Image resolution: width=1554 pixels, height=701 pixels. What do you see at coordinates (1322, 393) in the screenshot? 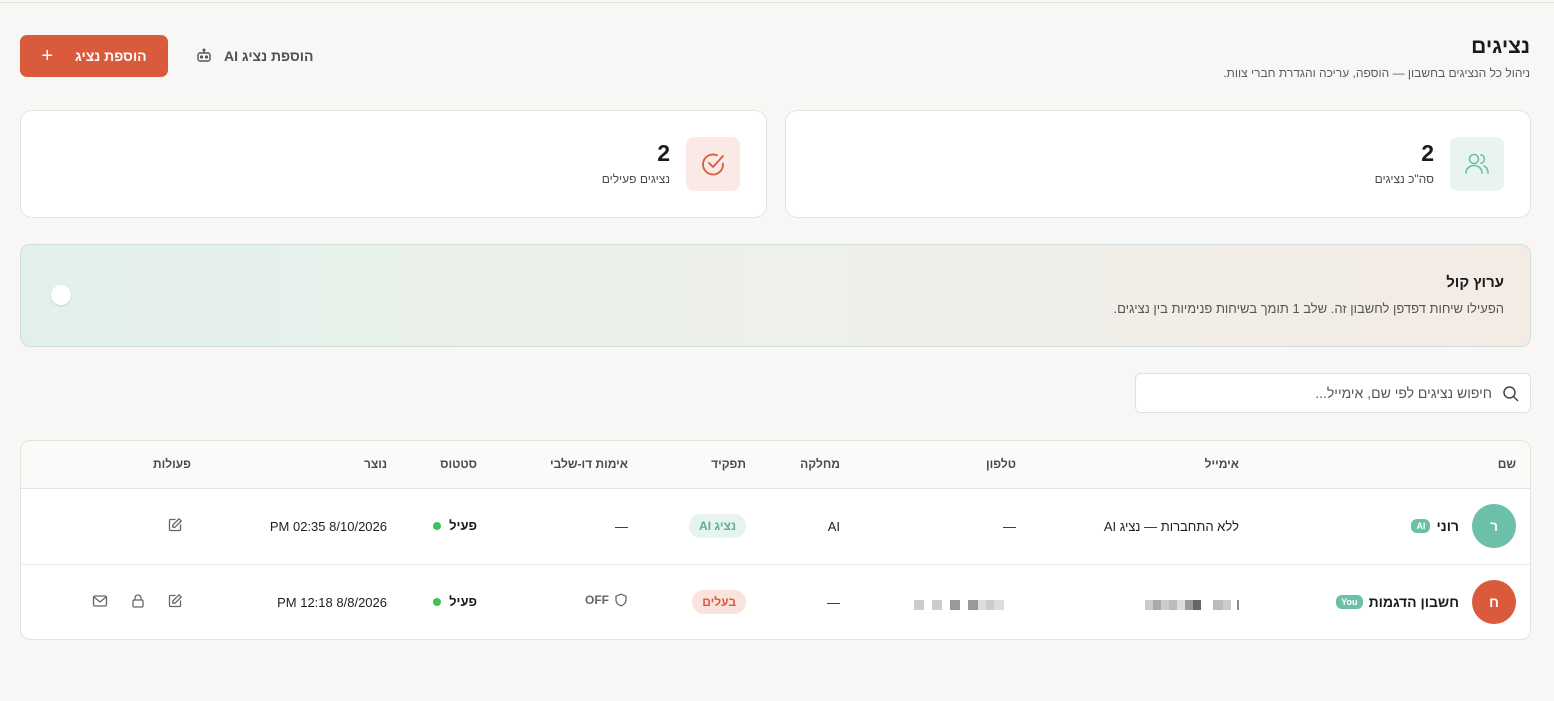
I see `search-input` at bounding box center [1322, 393].